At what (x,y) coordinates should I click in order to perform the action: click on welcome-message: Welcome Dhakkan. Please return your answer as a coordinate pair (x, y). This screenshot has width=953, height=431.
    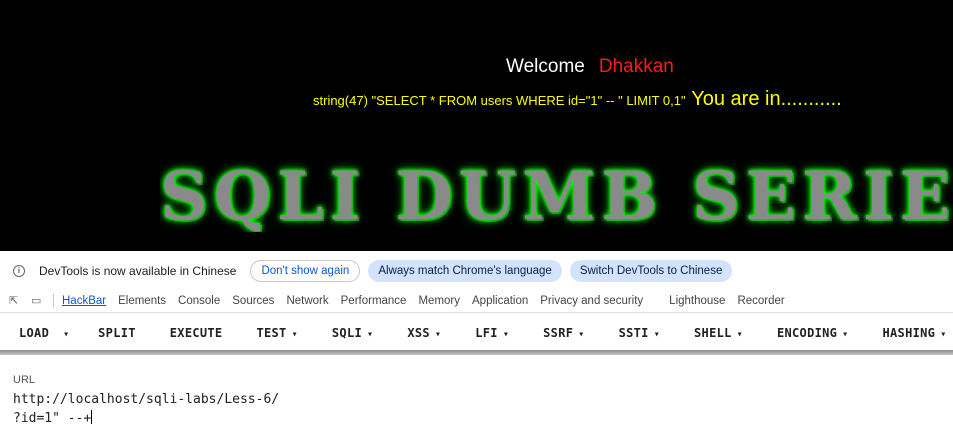
    Looking at the image, I should click on (590, 67).